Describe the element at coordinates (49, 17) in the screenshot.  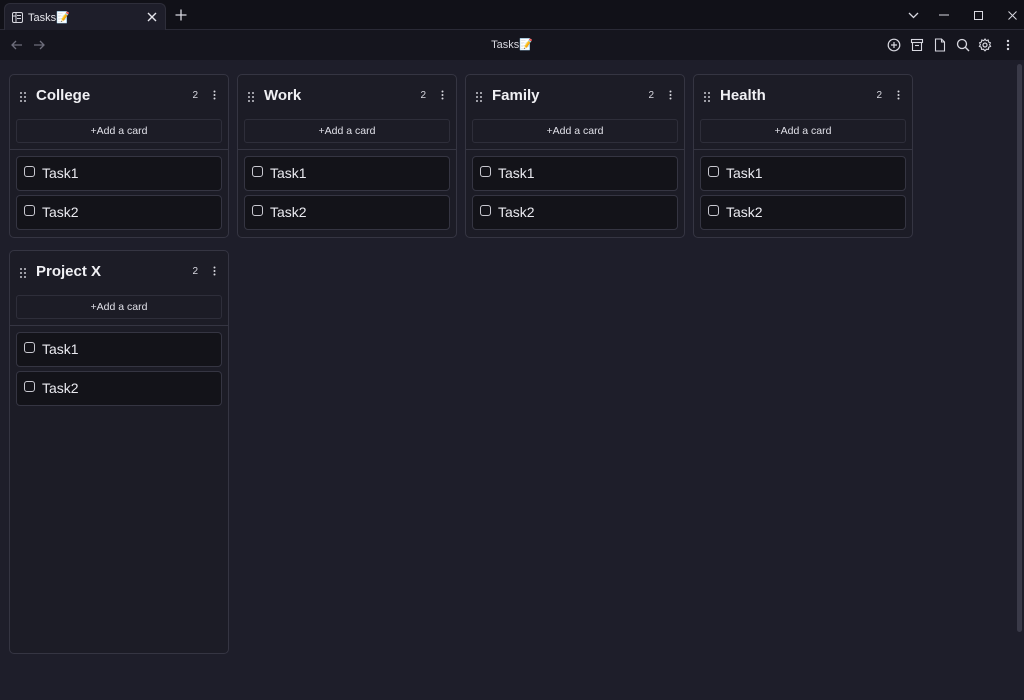
I see `tab-title: Tasks📝` at that location.